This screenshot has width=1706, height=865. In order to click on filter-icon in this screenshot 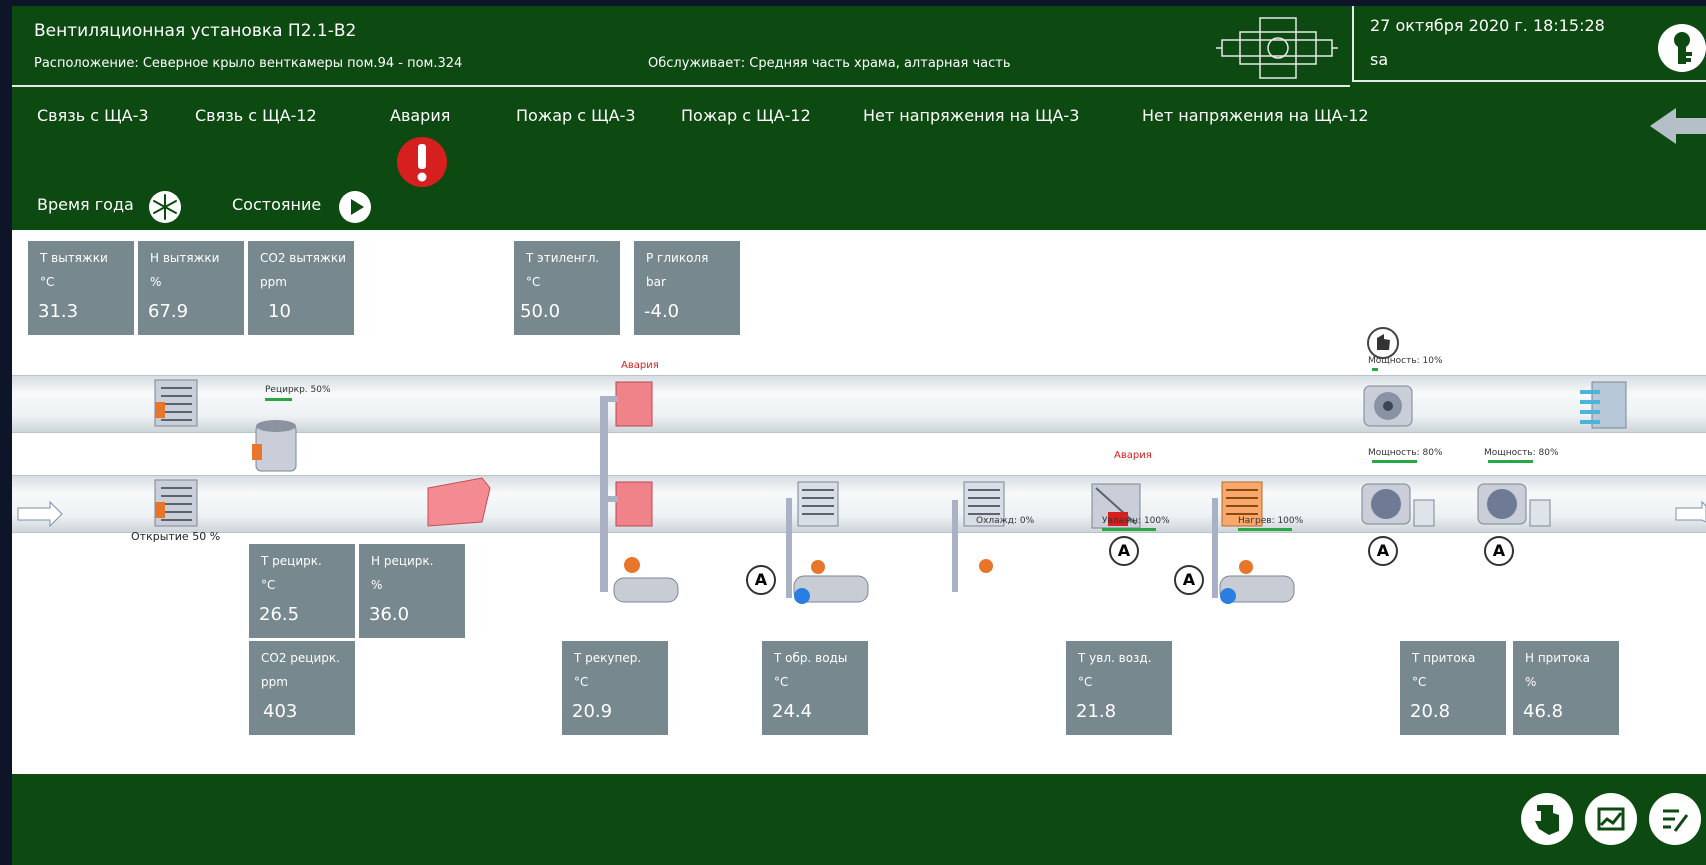, I will do `click(459, 502)`.